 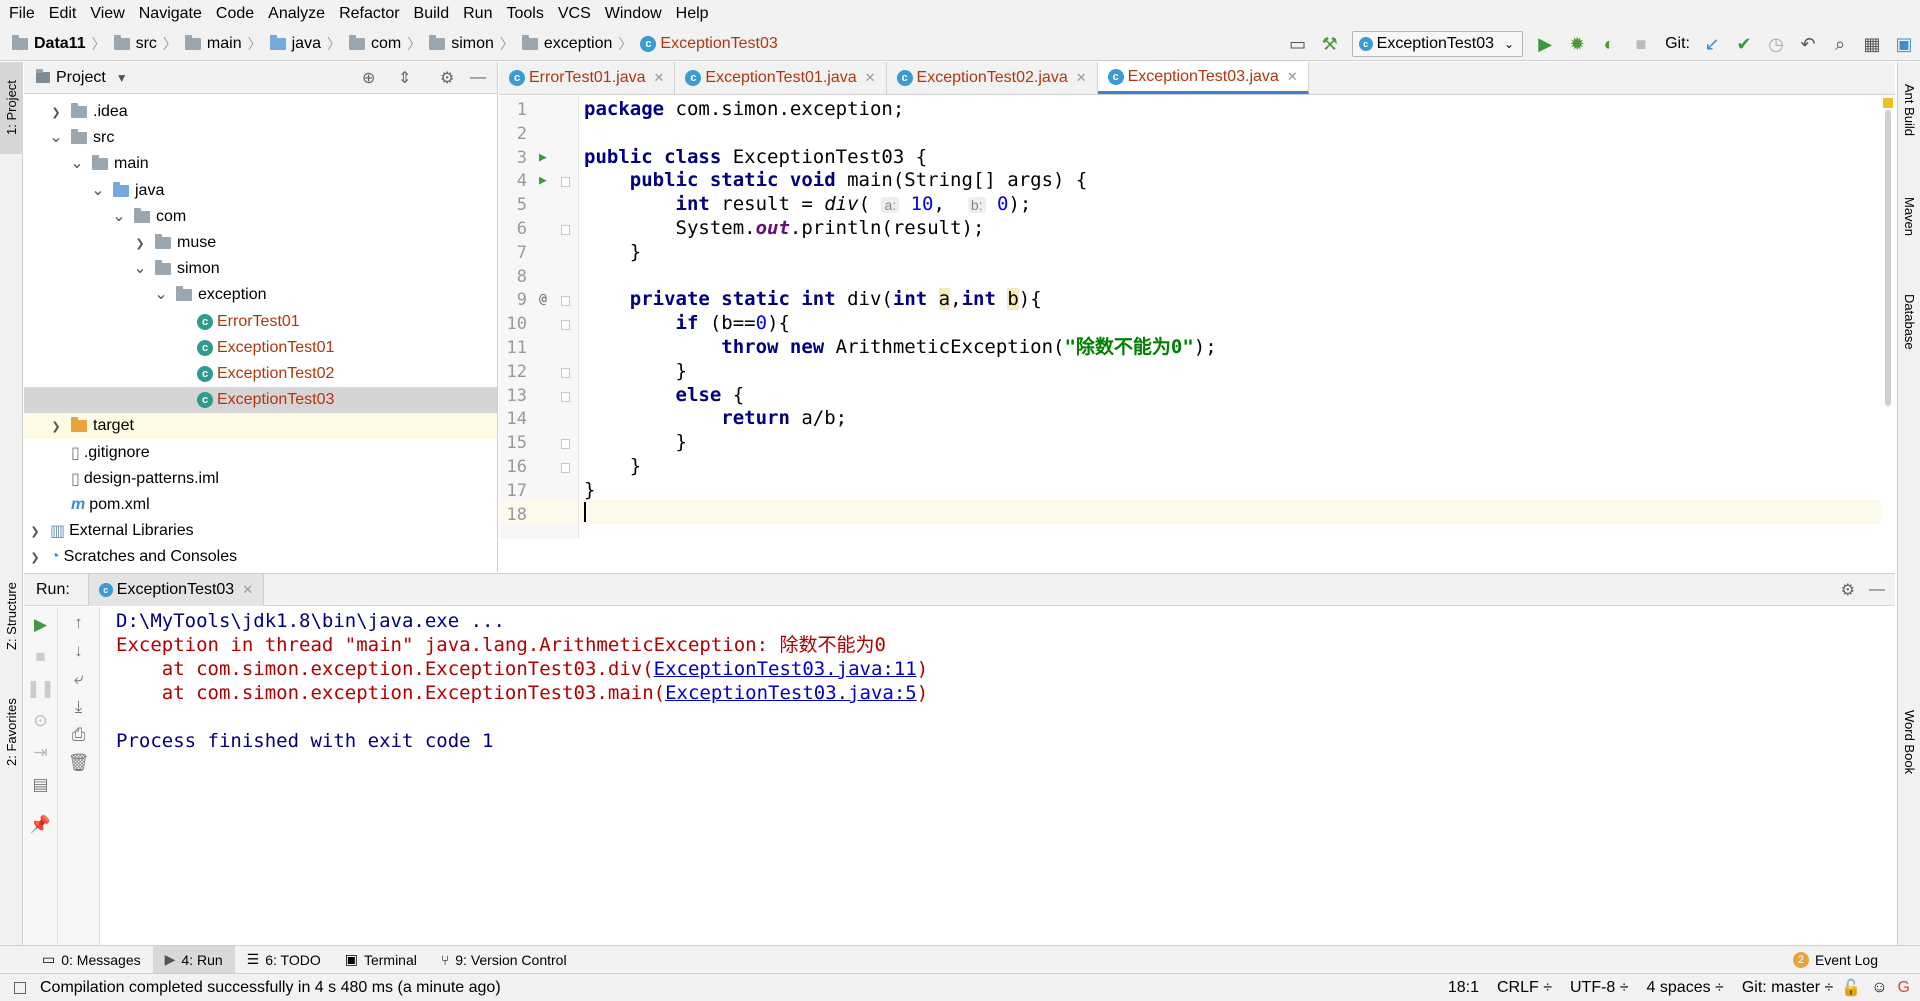 I want to click on git-commit-icon: ✔, so click(x=1744, y=44).